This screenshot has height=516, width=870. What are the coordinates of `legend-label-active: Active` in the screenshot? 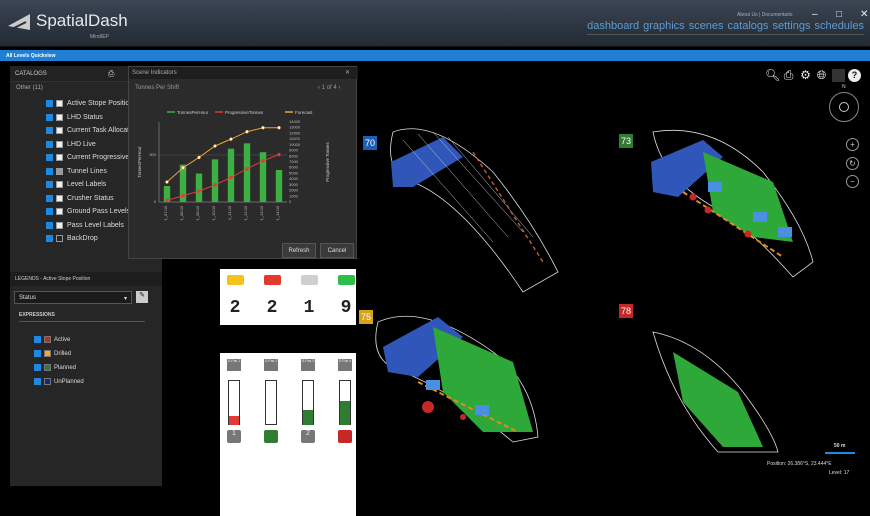 It's located at (62, 339).